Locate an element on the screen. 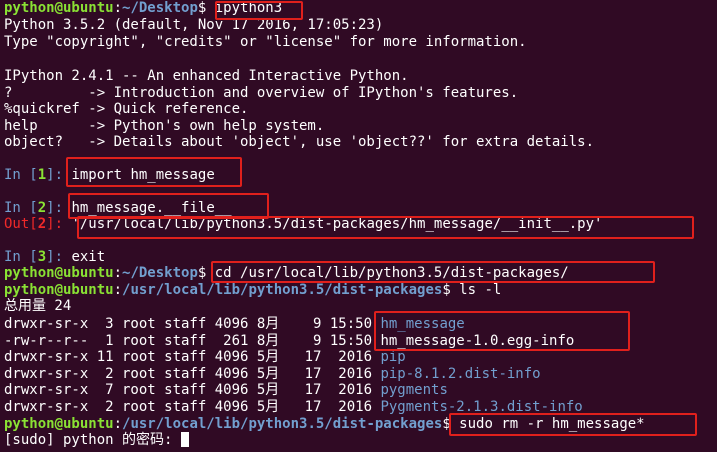 Image resolution: width=717 pixels, height=452 pixels. input-code: import hm_message is located at coordinates (143, 175).